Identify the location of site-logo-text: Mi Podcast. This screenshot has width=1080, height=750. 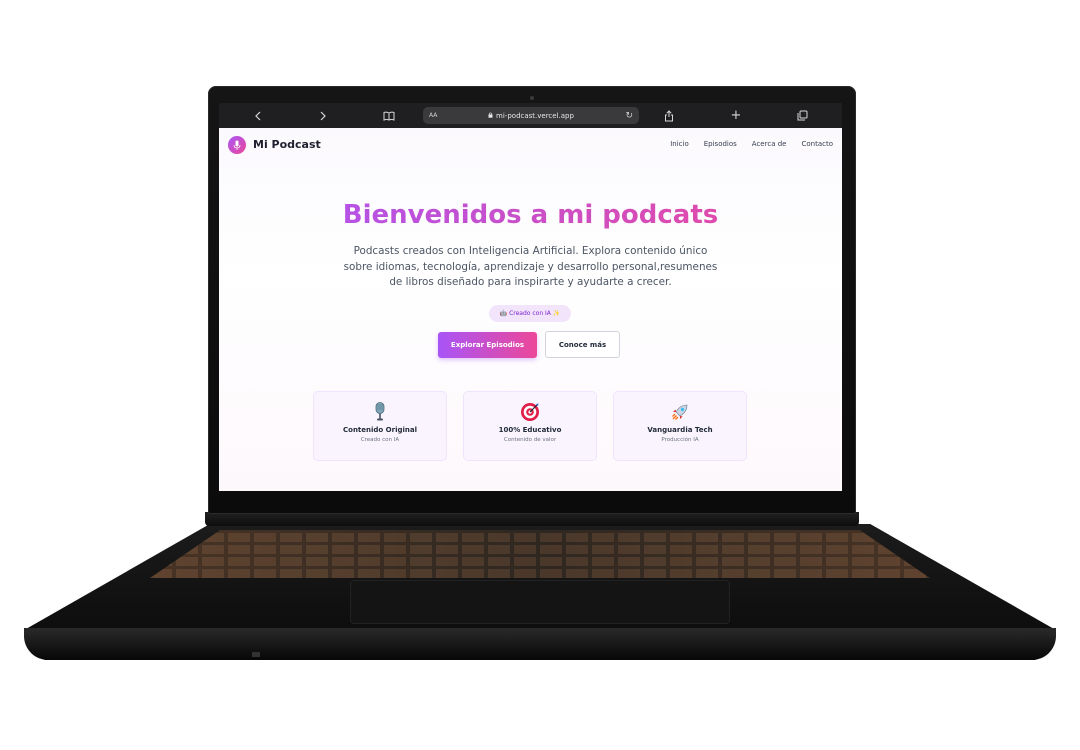
(287, 144).